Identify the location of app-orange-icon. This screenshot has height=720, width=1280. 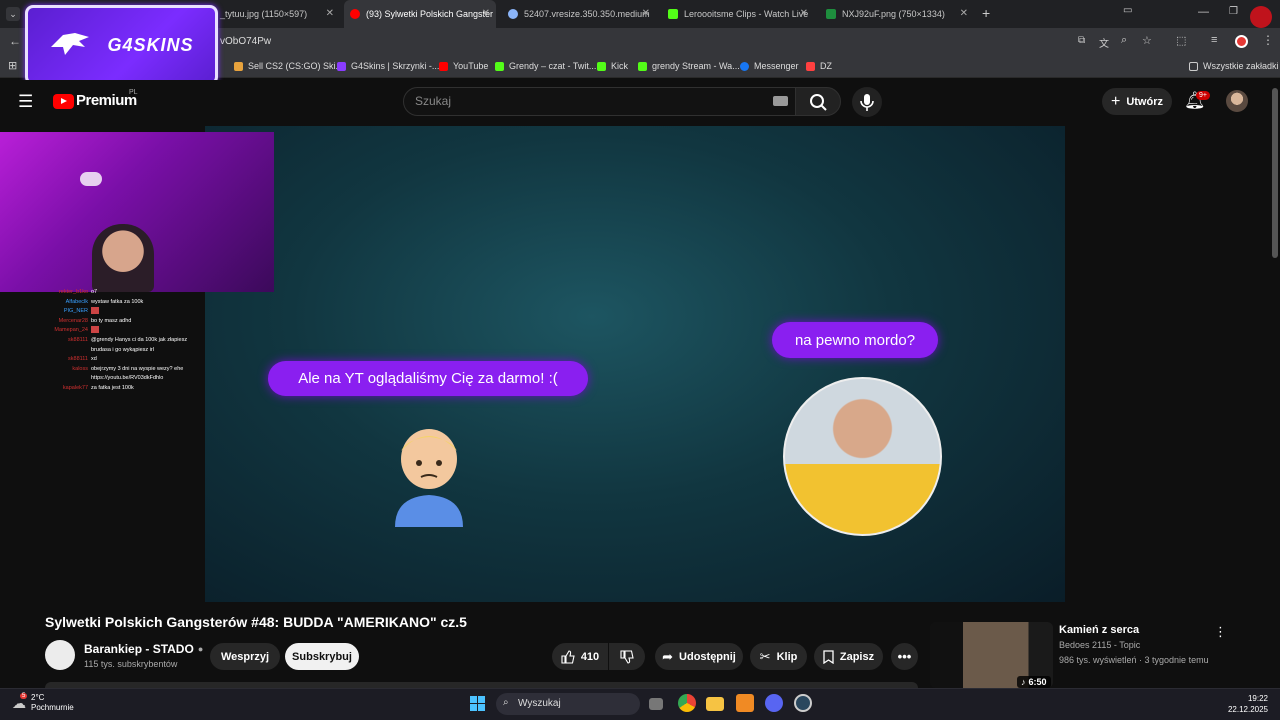
(745, 703).